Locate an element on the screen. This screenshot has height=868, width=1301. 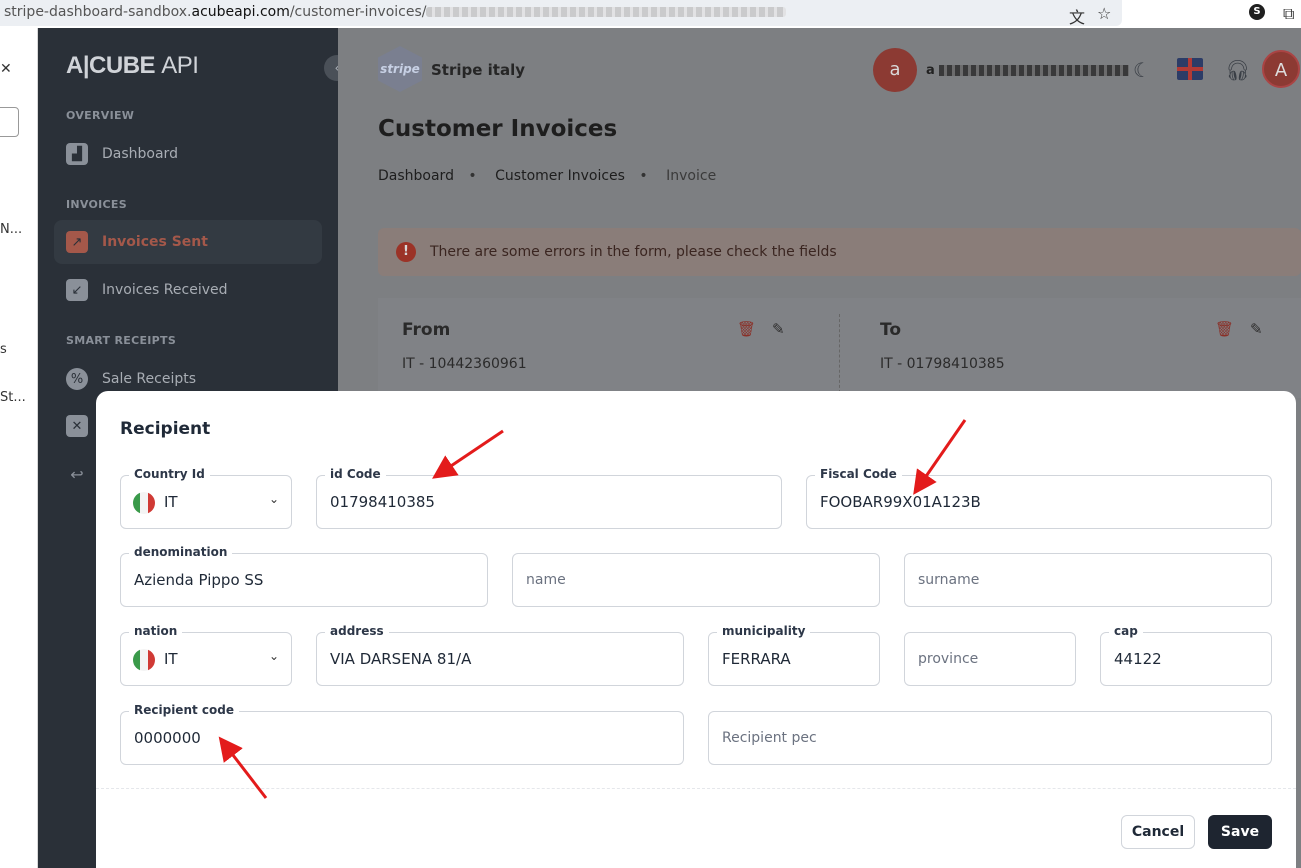
username-redacted is located at coordinates (1034, 70).